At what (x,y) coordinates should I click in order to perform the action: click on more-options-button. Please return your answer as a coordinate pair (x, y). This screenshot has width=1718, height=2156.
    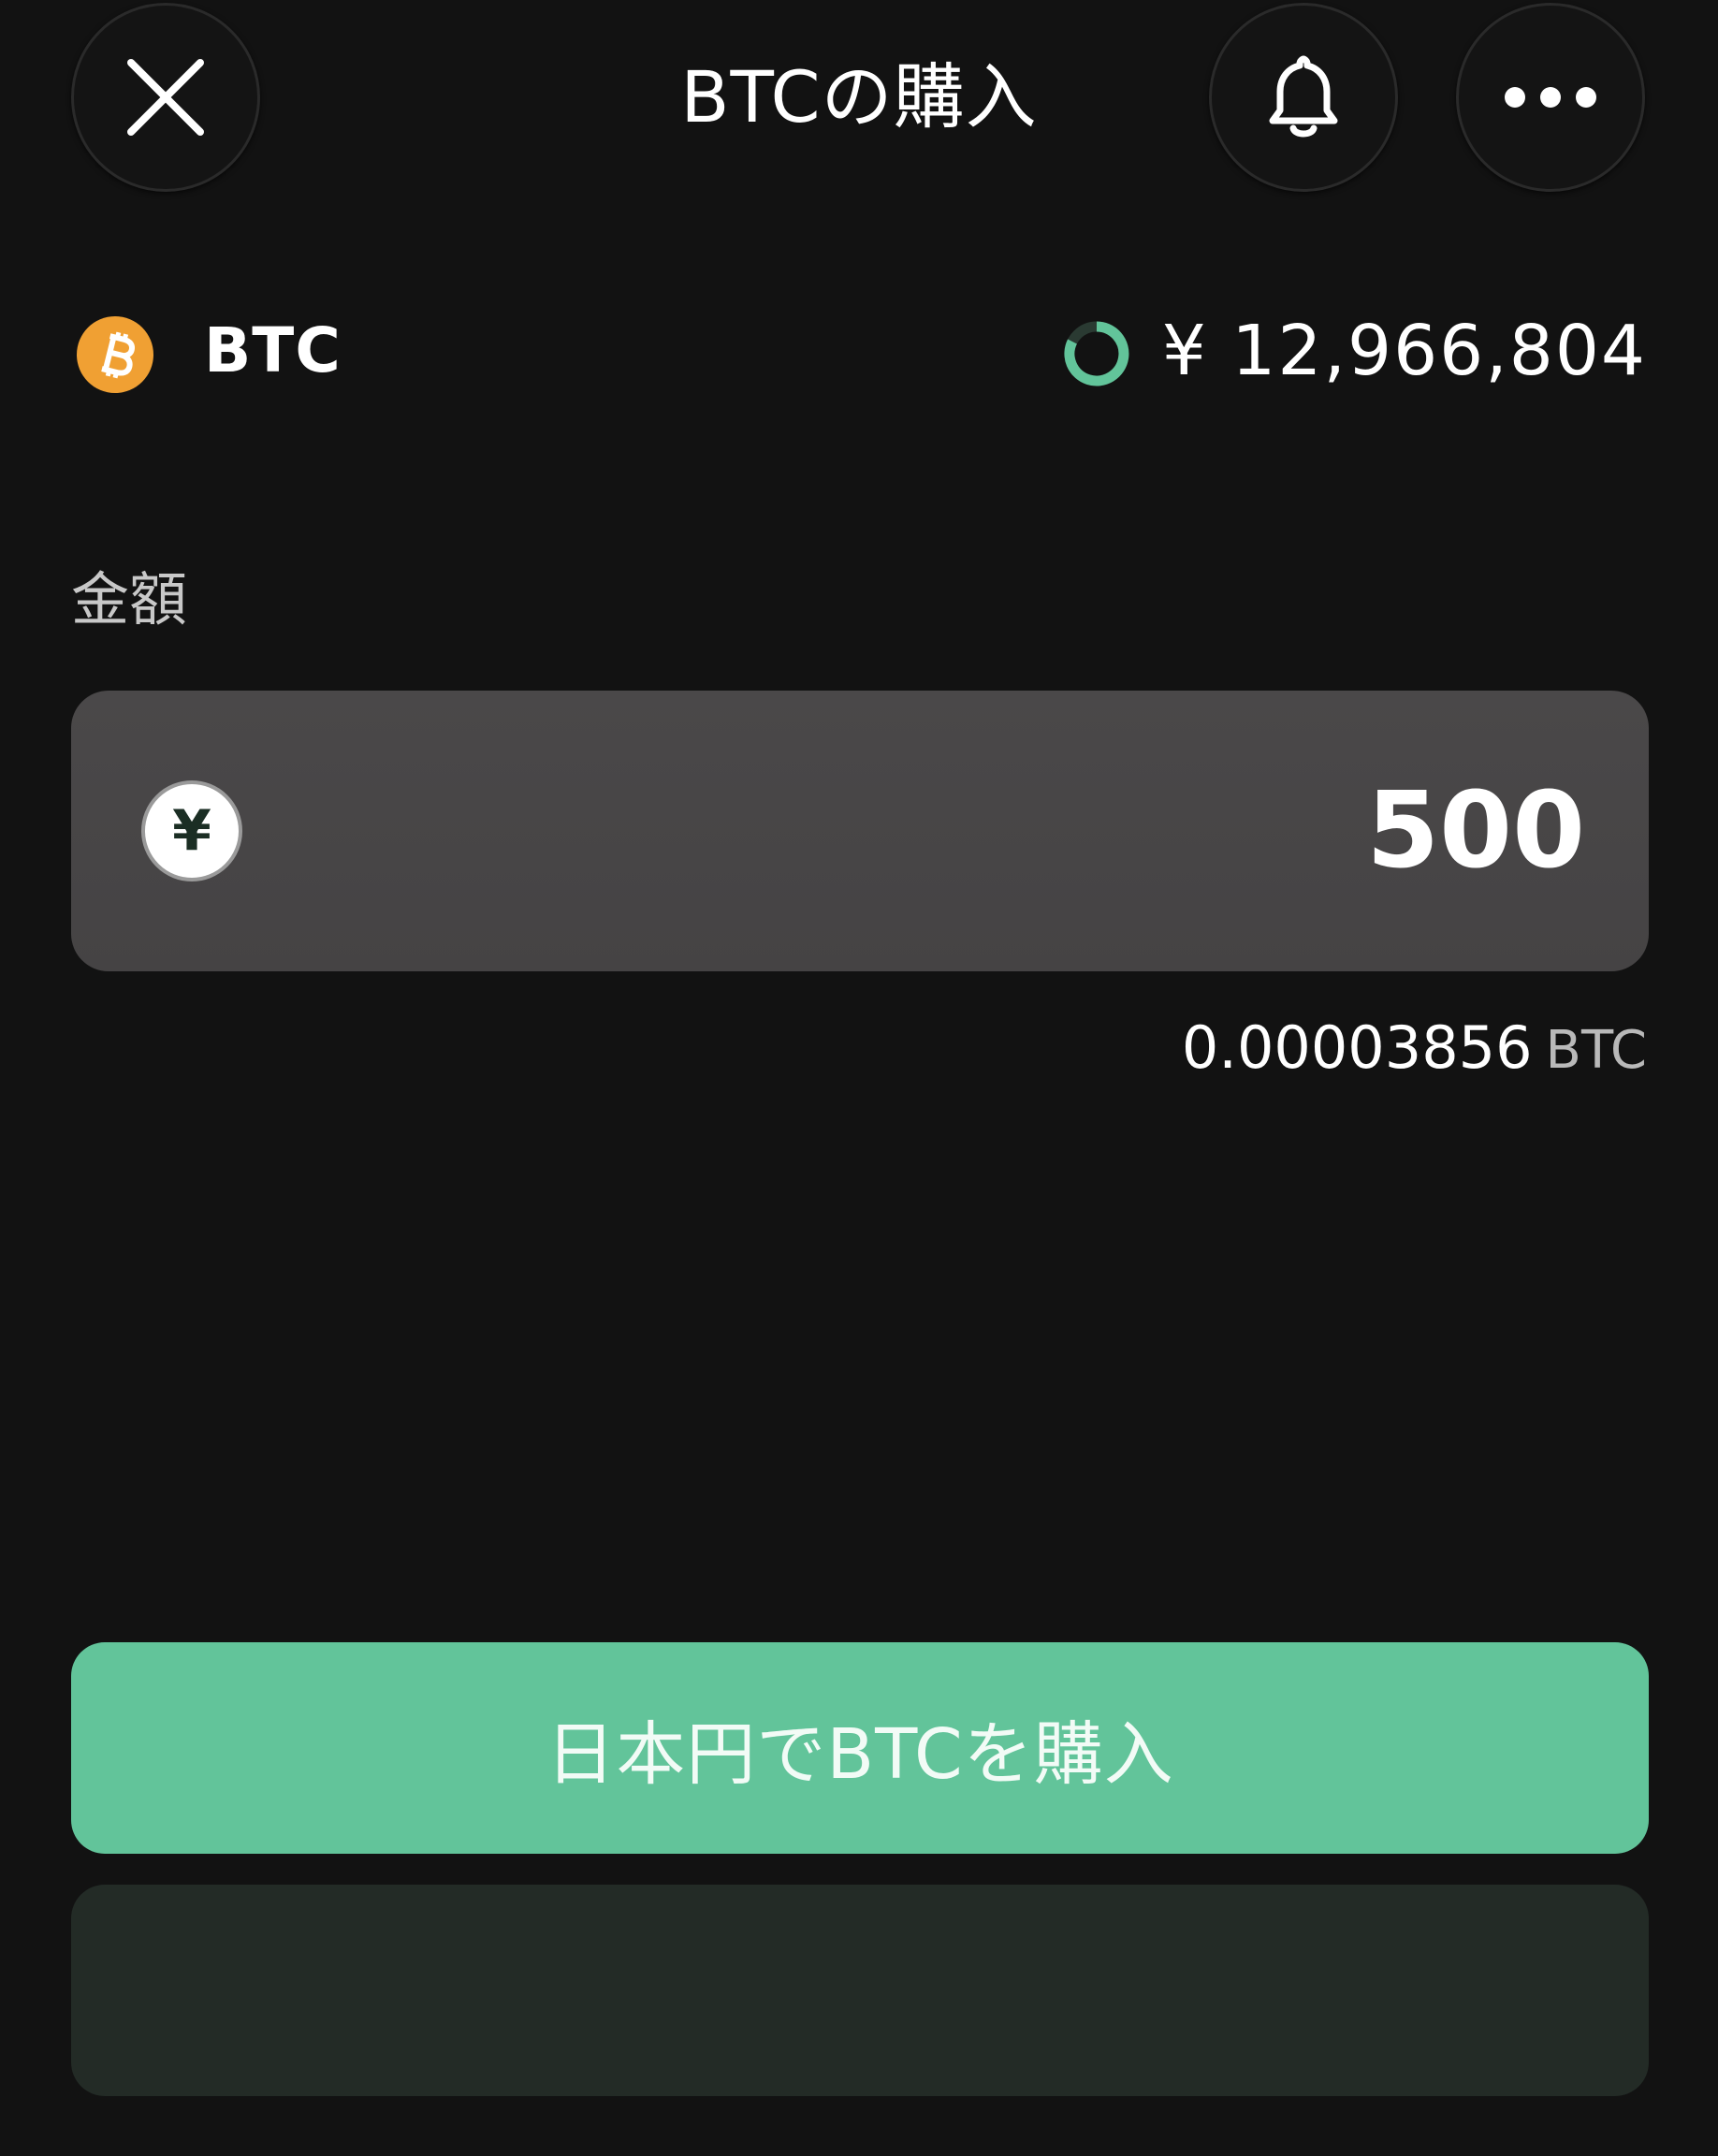
    Looking at the image, I should click on (1550, 97).